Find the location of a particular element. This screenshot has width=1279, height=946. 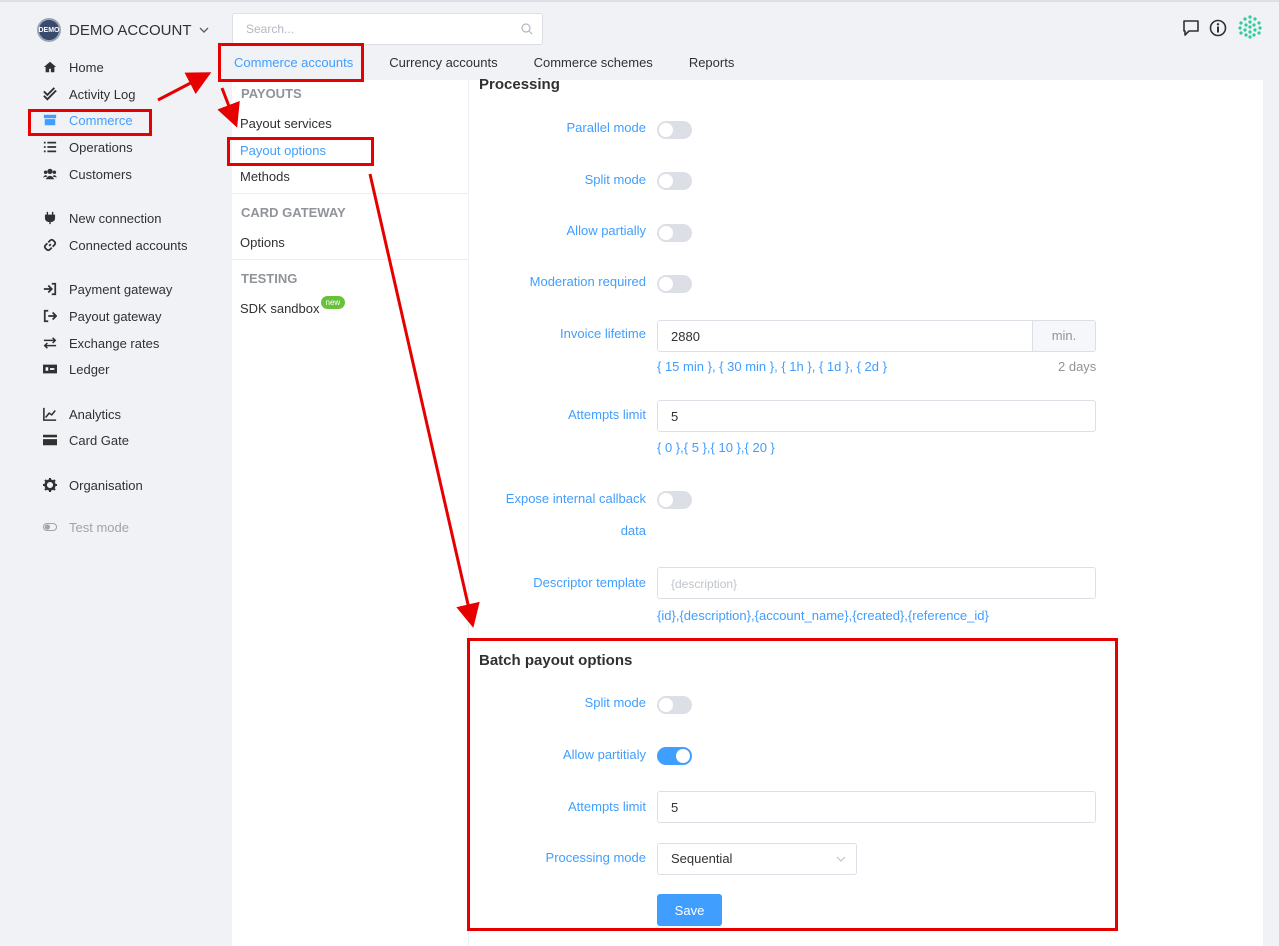

exchange-icon is located at coordinates (49, 343).